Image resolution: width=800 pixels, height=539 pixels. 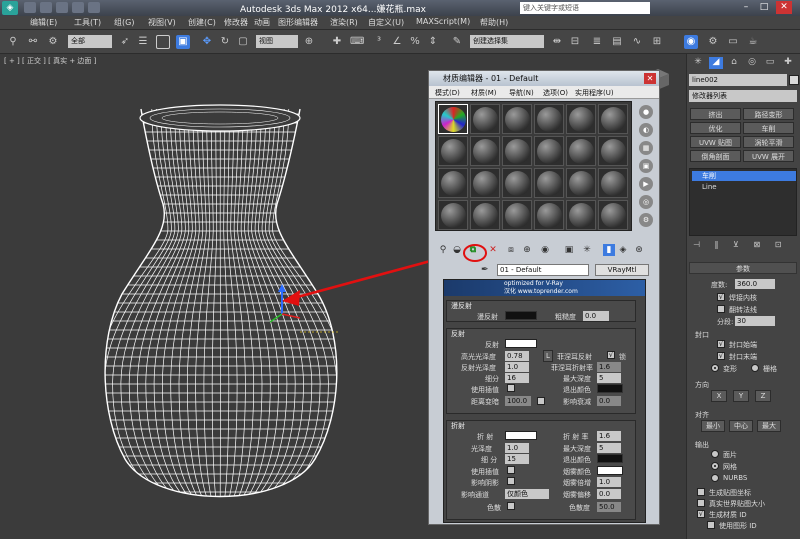 I want to click on weld-core-checkbox: √, so click(x=721, y=297).